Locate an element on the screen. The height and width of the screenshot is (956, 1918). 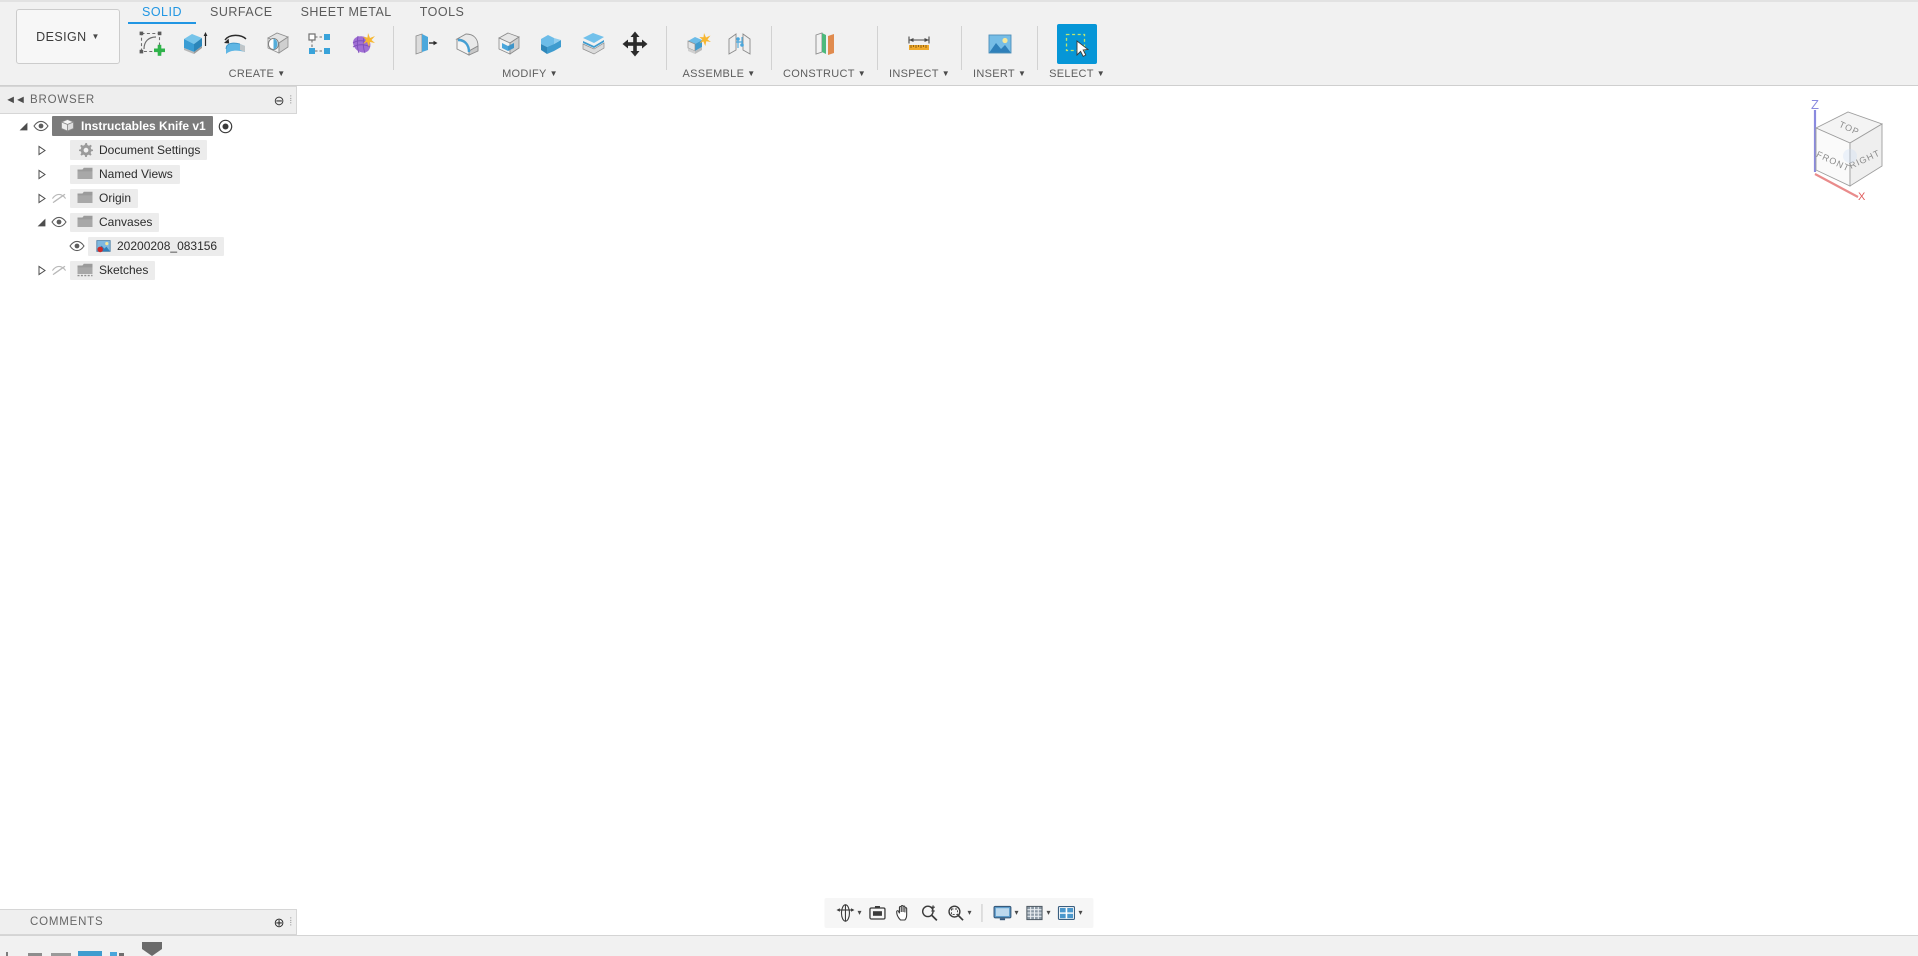
ribbon-group-modify-label: MODIFY ▼ is located at coordinates (530, 74).